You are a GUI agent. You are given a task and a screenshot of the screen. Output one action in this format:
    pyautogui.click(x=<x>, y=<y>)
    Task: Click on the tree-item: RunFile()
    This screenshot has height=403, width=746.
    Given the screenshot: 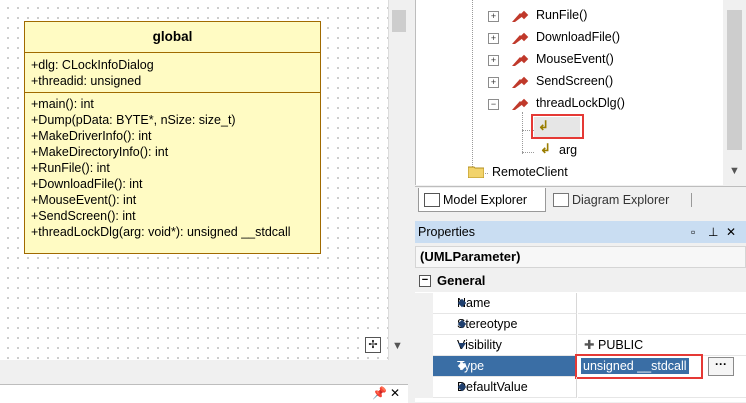 What is the action you would take?
    pyautogui.click(x=561, y=15)
    